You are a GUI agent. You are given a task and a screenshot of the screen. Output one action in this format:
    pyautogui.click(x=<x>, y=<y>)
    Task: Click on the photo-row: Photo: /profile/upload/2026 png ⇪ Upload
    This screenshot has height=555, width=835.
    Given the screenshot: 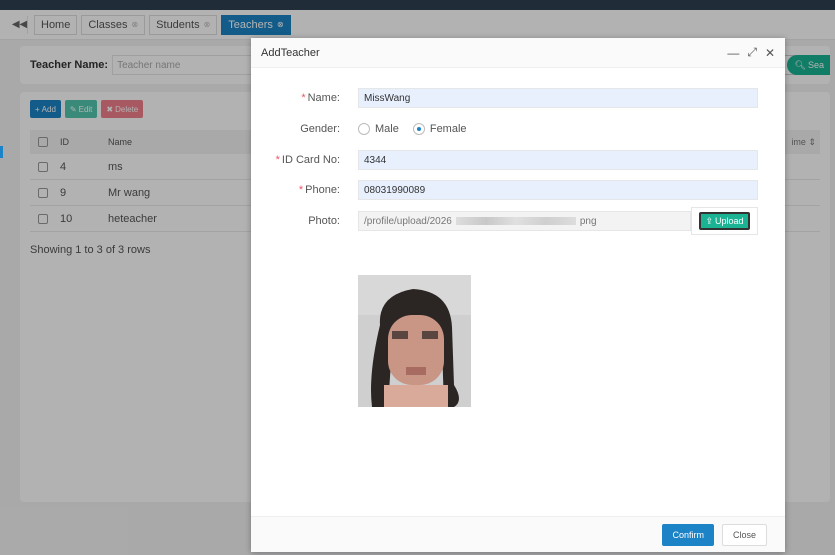 What is the action you would take?
    pyautogui.click(x=518, y=221)
    